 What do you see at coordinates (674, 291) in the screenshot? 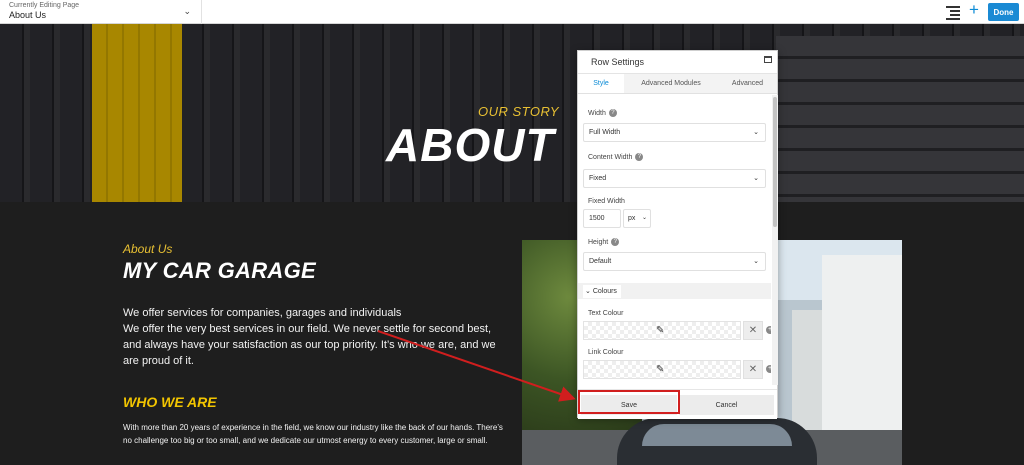
I see `colours-section-toggle: ⌄ Colours` at bounding box center [674, 291].